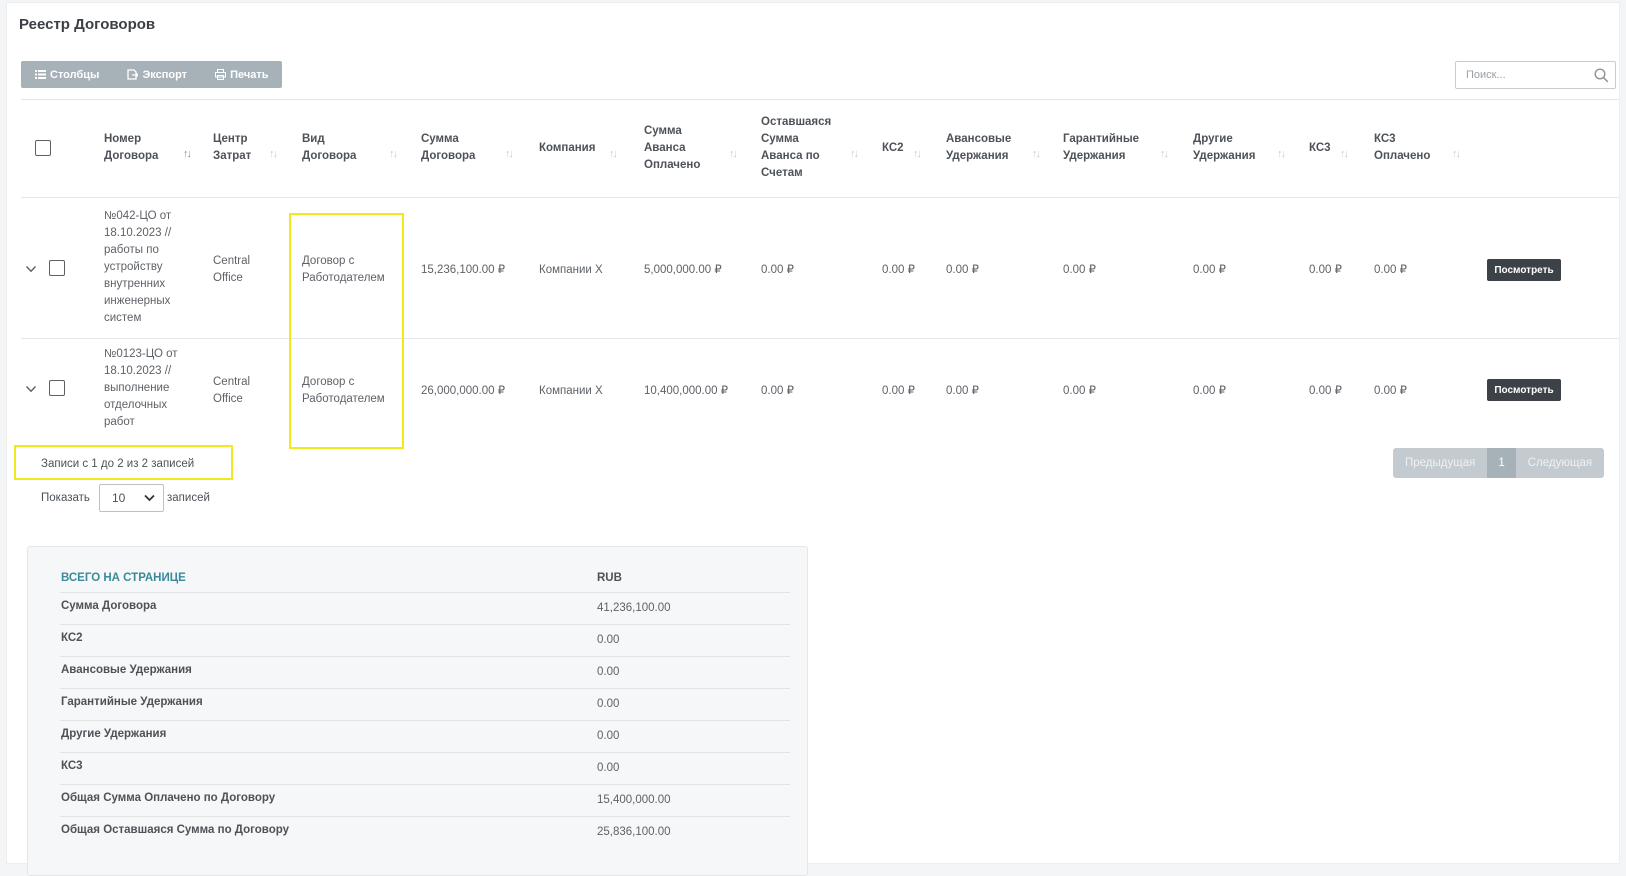 Image resolution: width=1626 pixels, height=876 pixels. Describe the element at coordinates (854, 154) in the screenshot. I see `sort-advance-remaining-icon: ↑↓` at that location.